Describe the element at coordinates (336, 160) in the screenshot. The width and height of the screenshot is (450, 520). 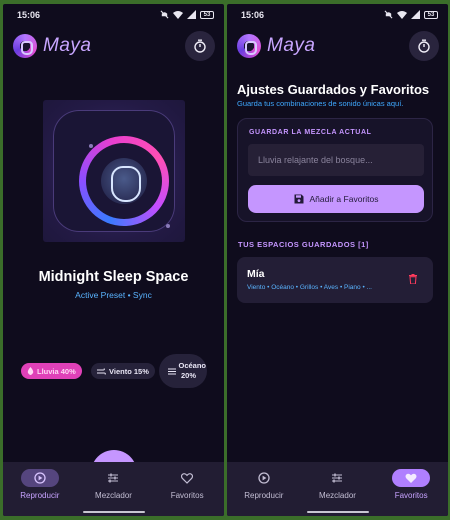
I see `mix-name-input` at that location.